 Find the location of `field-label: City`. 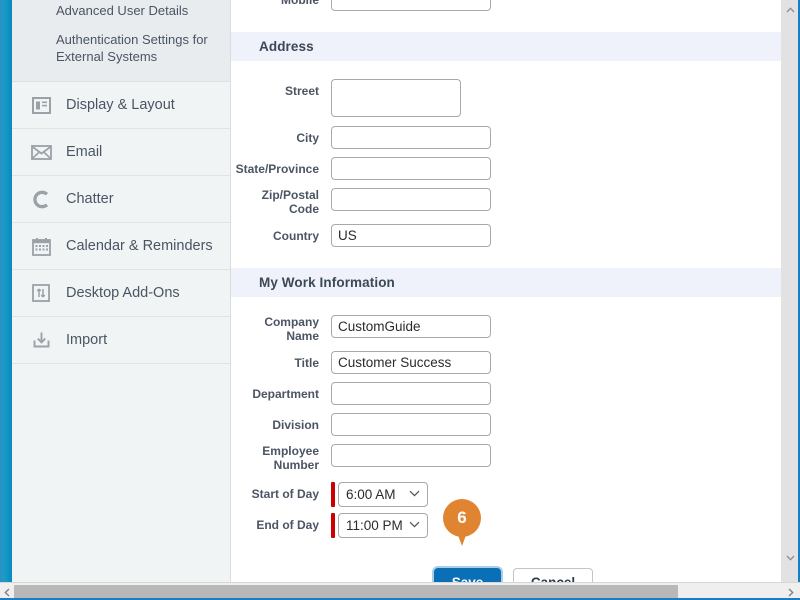

field-label: City is located at coordinates (307, 138).